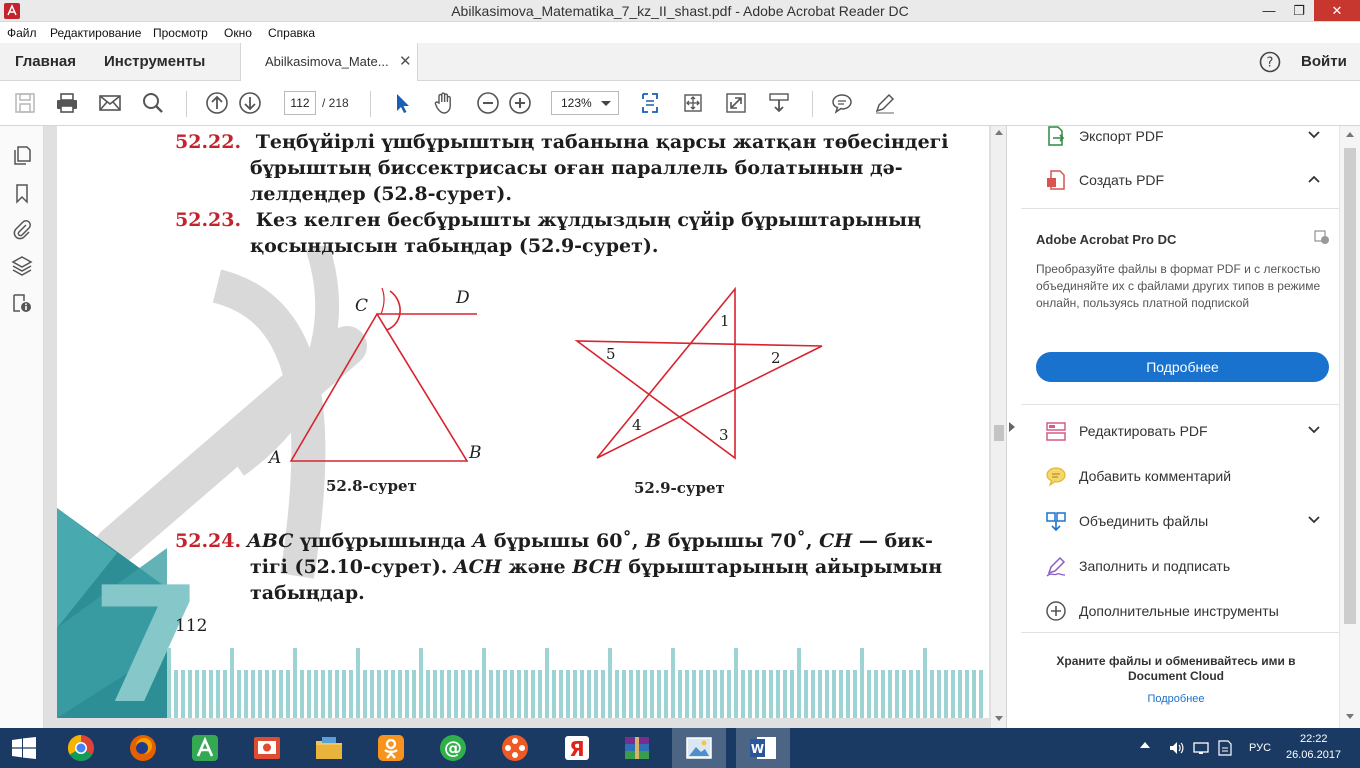 This screenshot has width=1360, height=768. What do you see at coordinates (329, 62) in the screenshot?
I see `tab-document: Abilkasimova_Mate... ✕` at bounding box center [329, 62].